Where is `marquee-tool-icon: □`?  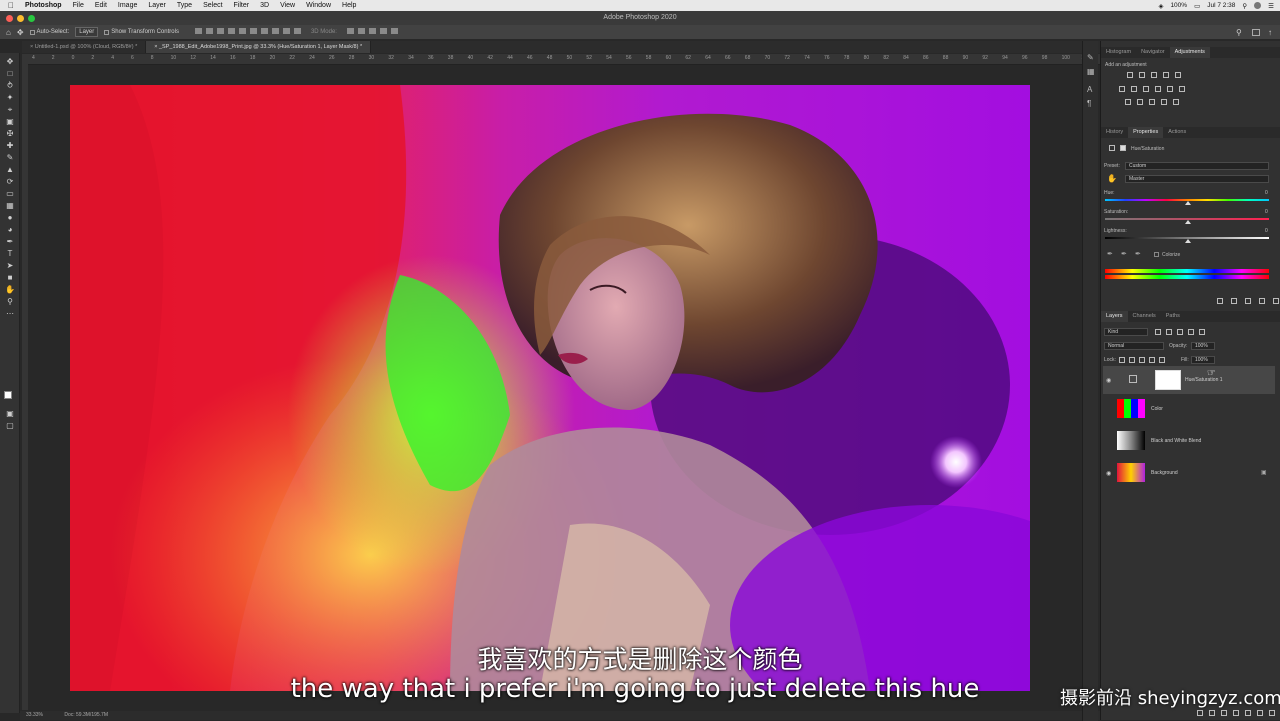
marquee-tool-icon: □ is located at coordinates (10, 73).